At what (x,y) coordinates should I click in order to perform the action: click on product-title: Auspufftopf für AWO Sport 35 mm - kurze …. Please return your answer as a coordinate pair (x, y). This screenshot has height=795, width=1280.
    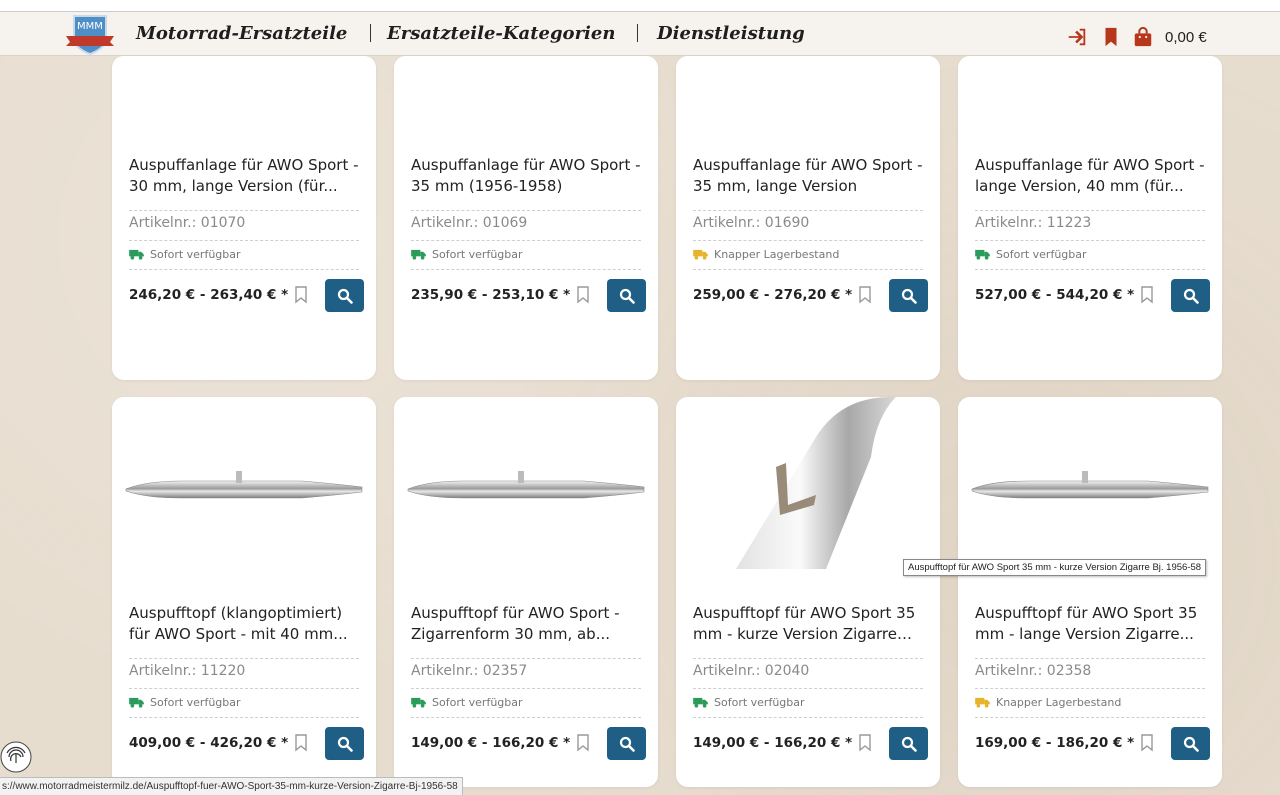
    Looking at the image, I should click on (808, 624).